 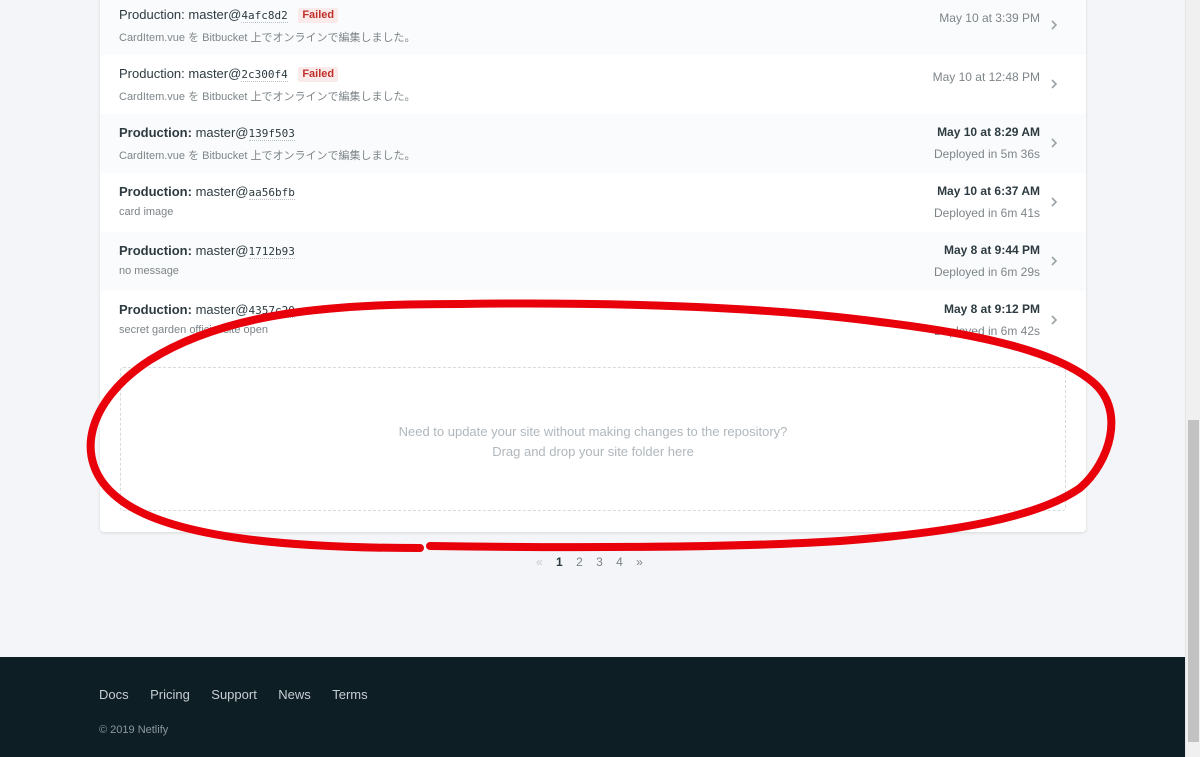 What do you see at coordinates (991, 250) in the screenshot?
I see `deploy-time: May 8 at 9:44 PM` at bounding box center [991, 250].